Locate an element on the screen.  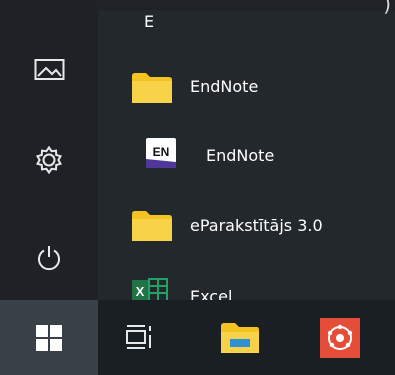
power-icon is located at coordinates (49, 258).